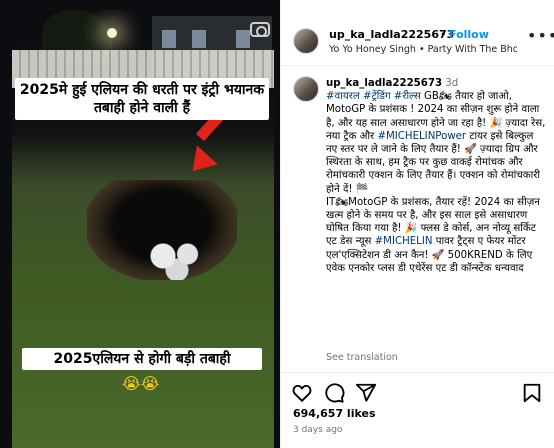 The width and height of the screenshot is (554, 448). Describe the element at coordinates (469, 34) in the screenshot. I see `follow-button: Follow` at that location.